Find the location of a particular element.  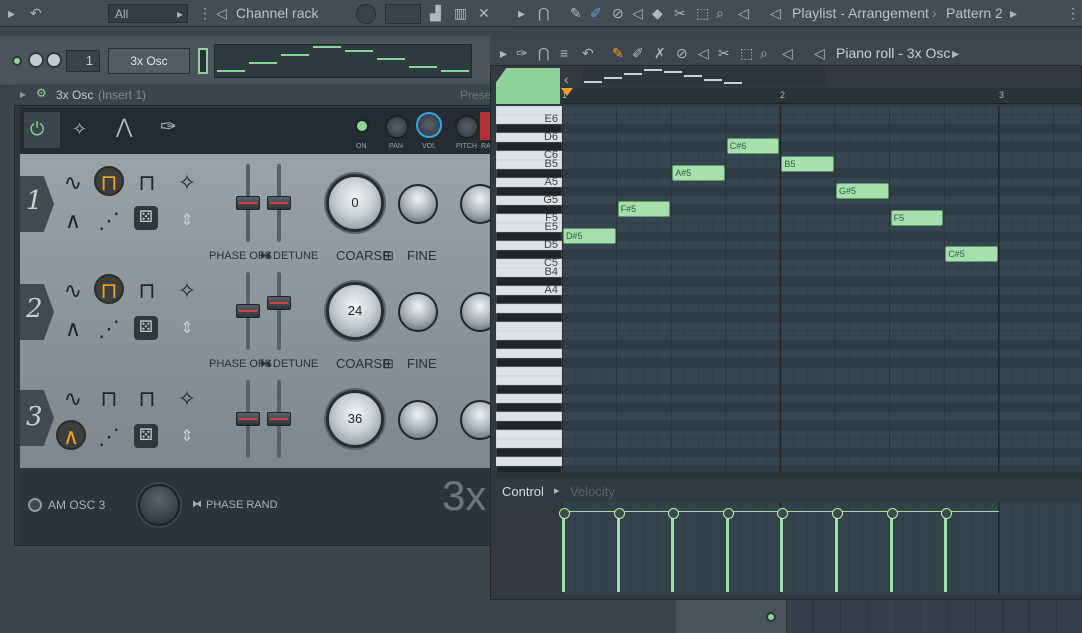

coarse-knob: 36 is located at coordinates (355, 419).